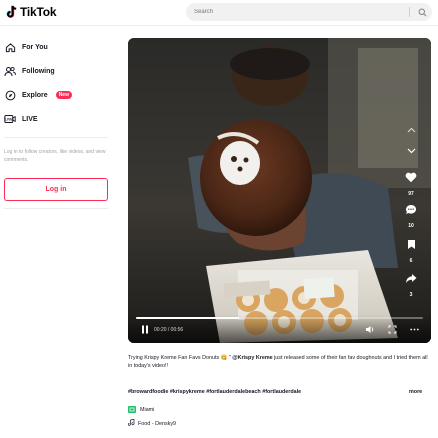  What do you see at coordinates (411, 261) in the screenshot?
I see `bookmark-count: 6` at bounding box center [411, 261].